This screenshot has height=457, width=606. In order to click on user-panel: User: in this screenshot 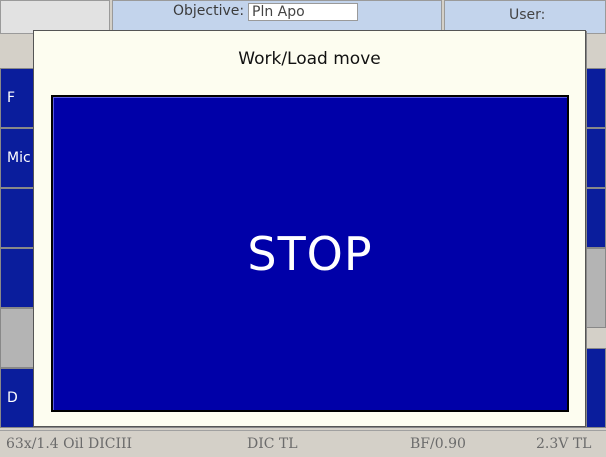, I will do `click(525, 17)`.